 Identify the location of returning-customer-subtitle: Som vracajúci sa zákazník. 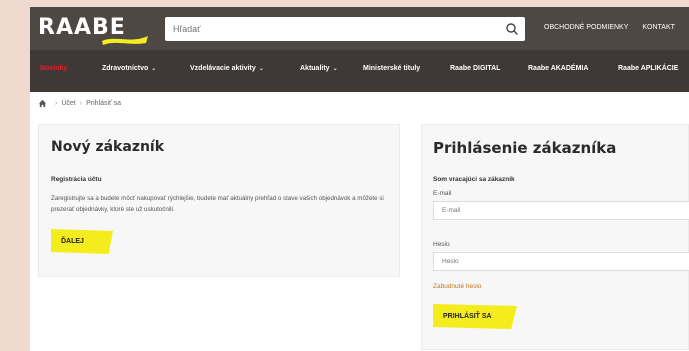
(474, 179).